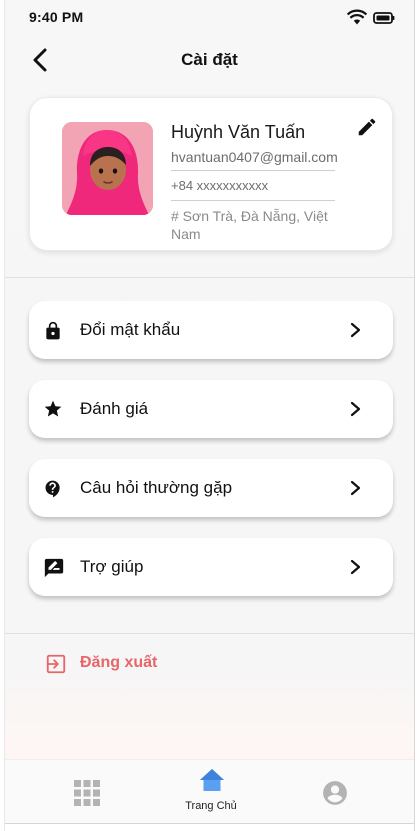 The image size is (419, 831). I want to click on user-circle-icon, so click(335, 793).